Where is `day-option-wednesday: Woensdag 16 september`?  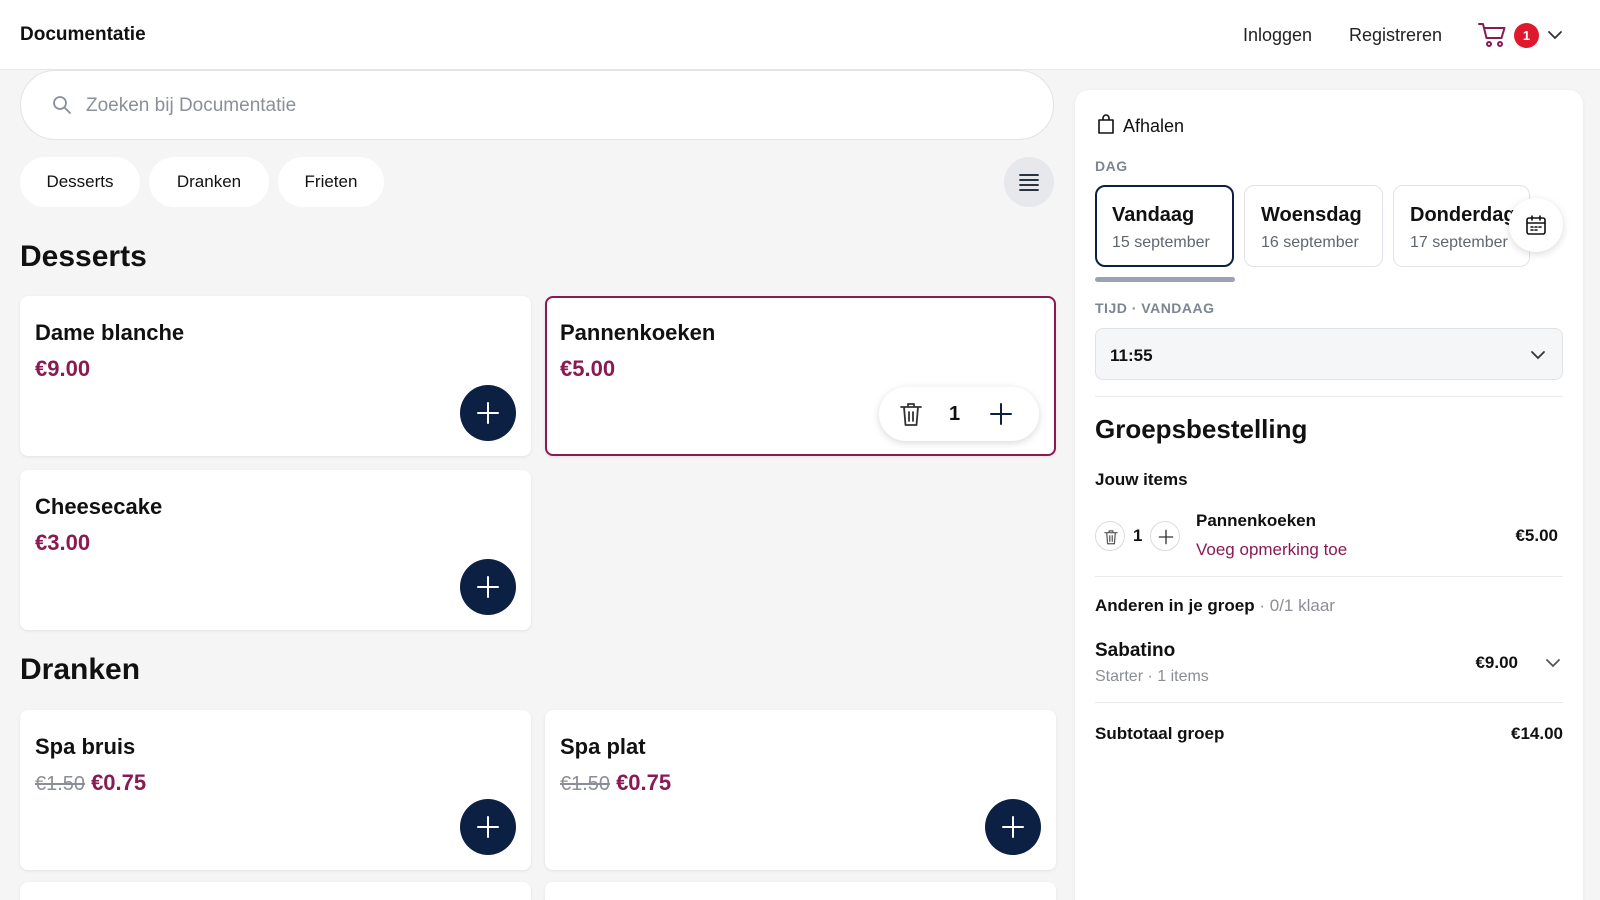 day-option-wednesday: Woensdag 16 september is located at coordinates (1313, 226).